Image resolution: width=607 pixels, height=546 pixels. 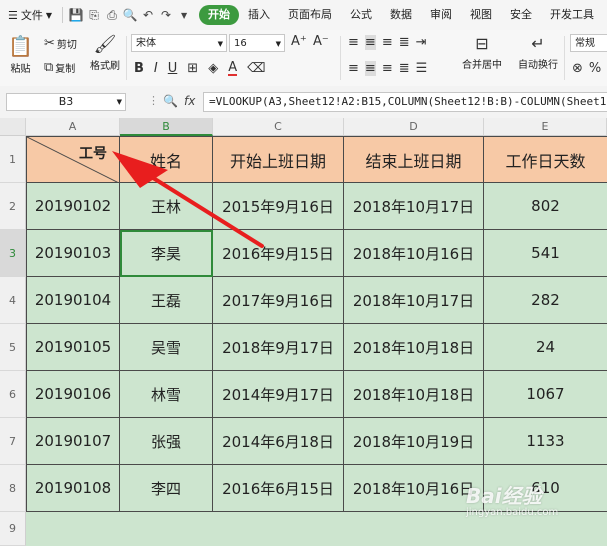 I want to click on table-cell: 20190106, so click(x=73, y=394).